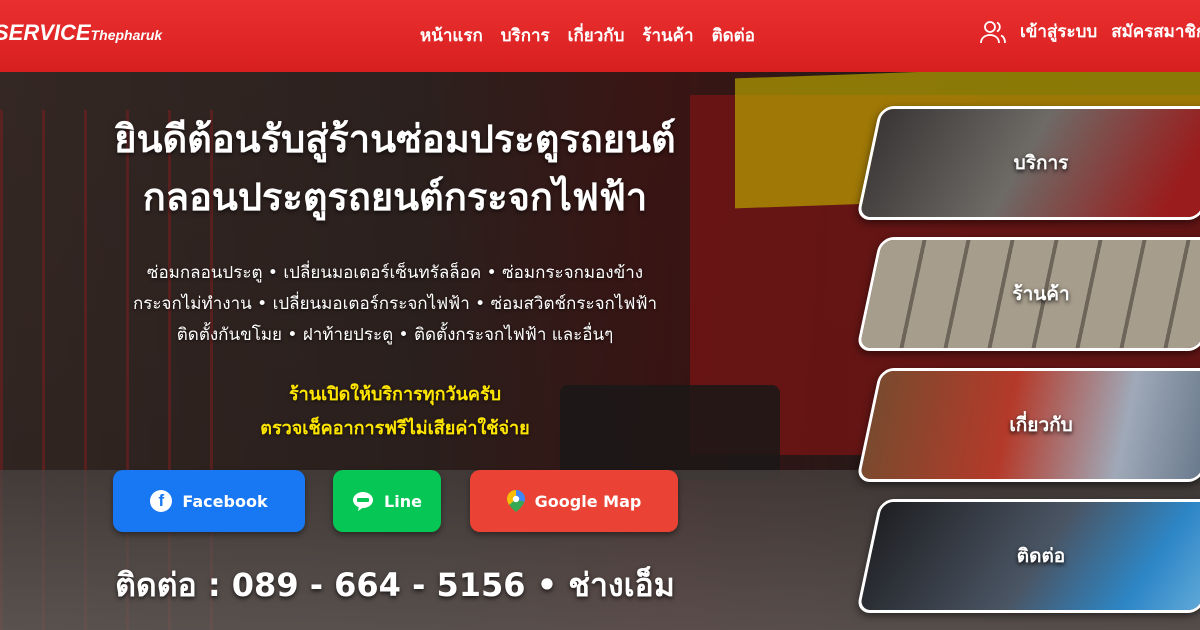 The image size is (1200, 630). Describe the element at coordinates (161, 501) in the screenshot. I see `facebook-icon: f` at that location.